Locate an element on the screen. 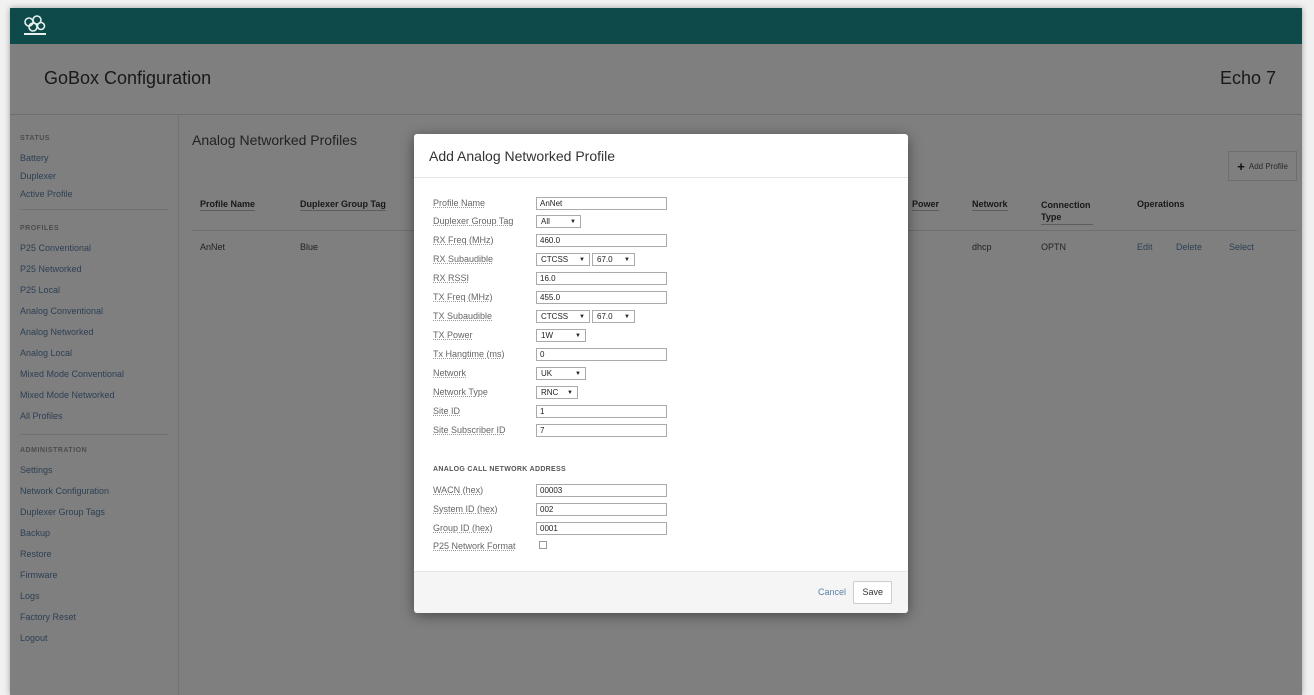 This screenshot has height=695, width=1314. duplexer-group-tag-select: All ▼ is located at coordinates (558, 221).